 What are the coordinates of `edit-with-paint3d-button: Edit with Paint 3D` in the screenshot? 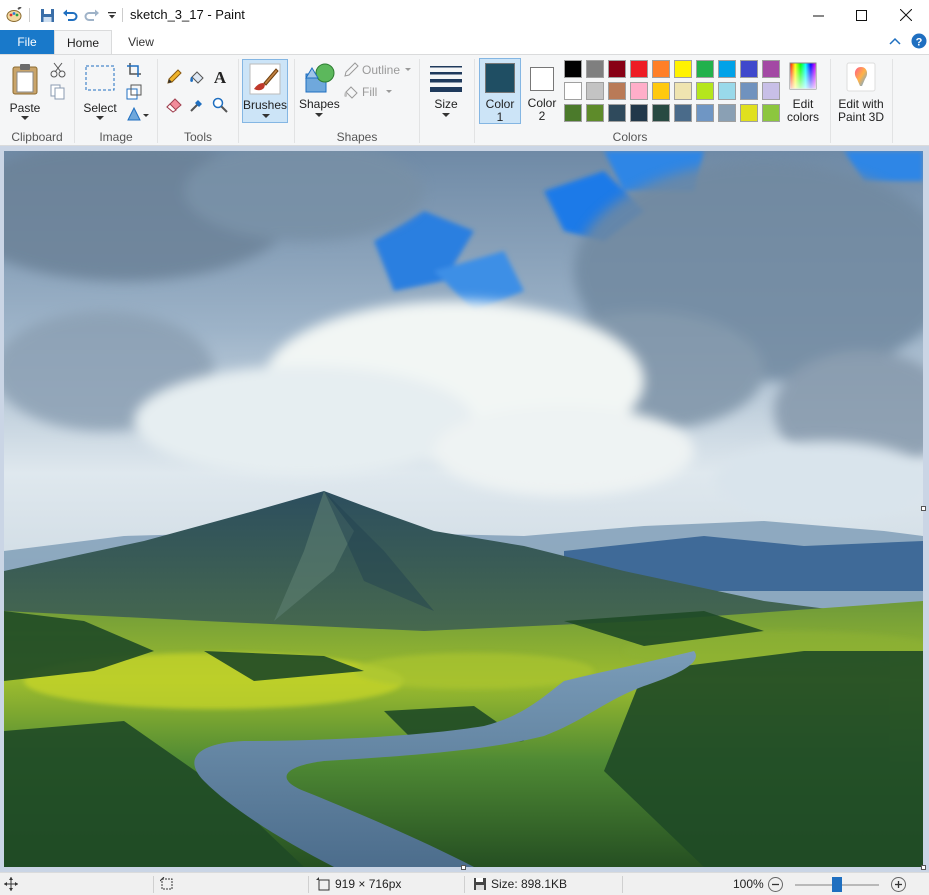 It's located at (861, 91).